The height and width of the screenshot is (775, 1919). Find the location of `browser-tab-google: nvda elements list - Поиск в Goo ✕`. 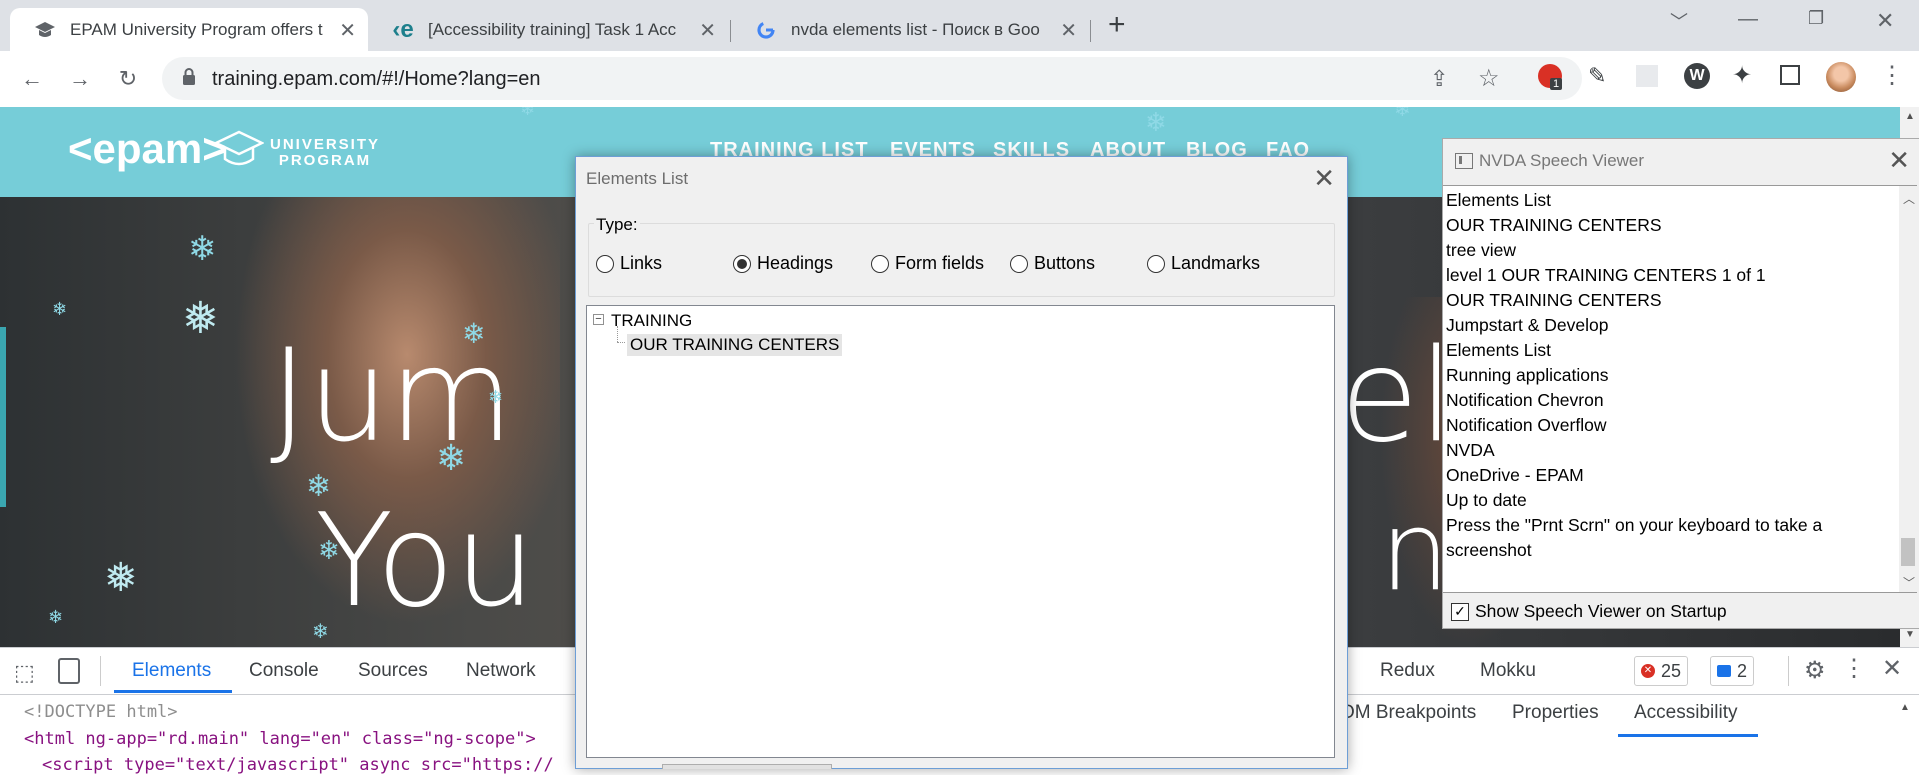

browser-tab-google: nvda elements list - Поиск в Goo ✕ is located at coordinates (910, 29).